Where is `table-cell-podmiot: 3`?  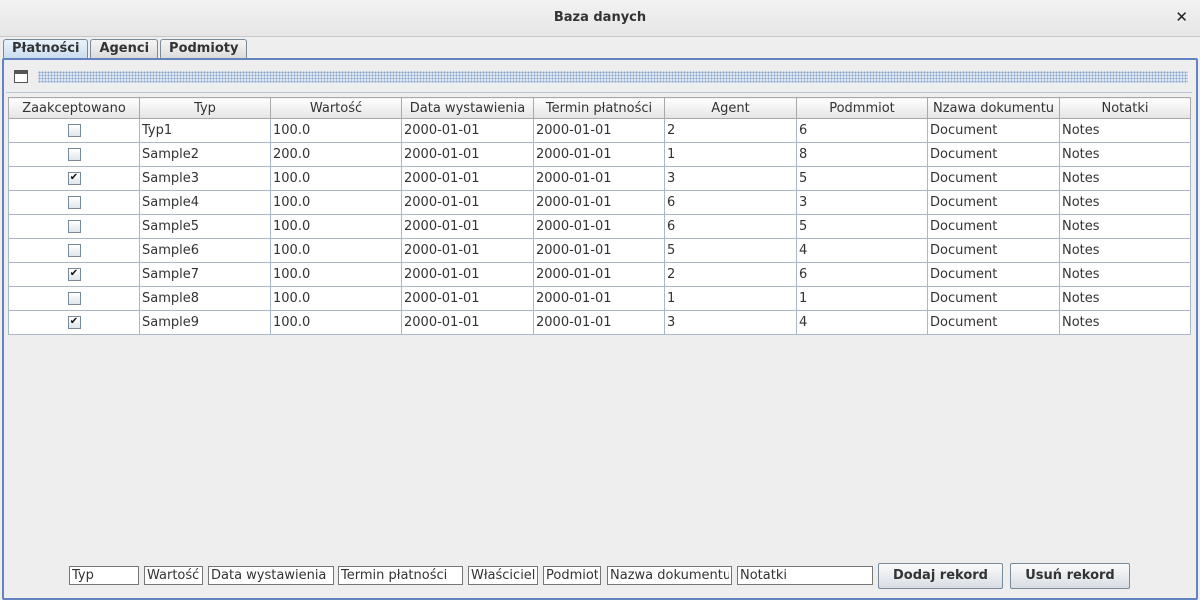 table-cell-podmiot: 3 is located at coordinates (862, 202).